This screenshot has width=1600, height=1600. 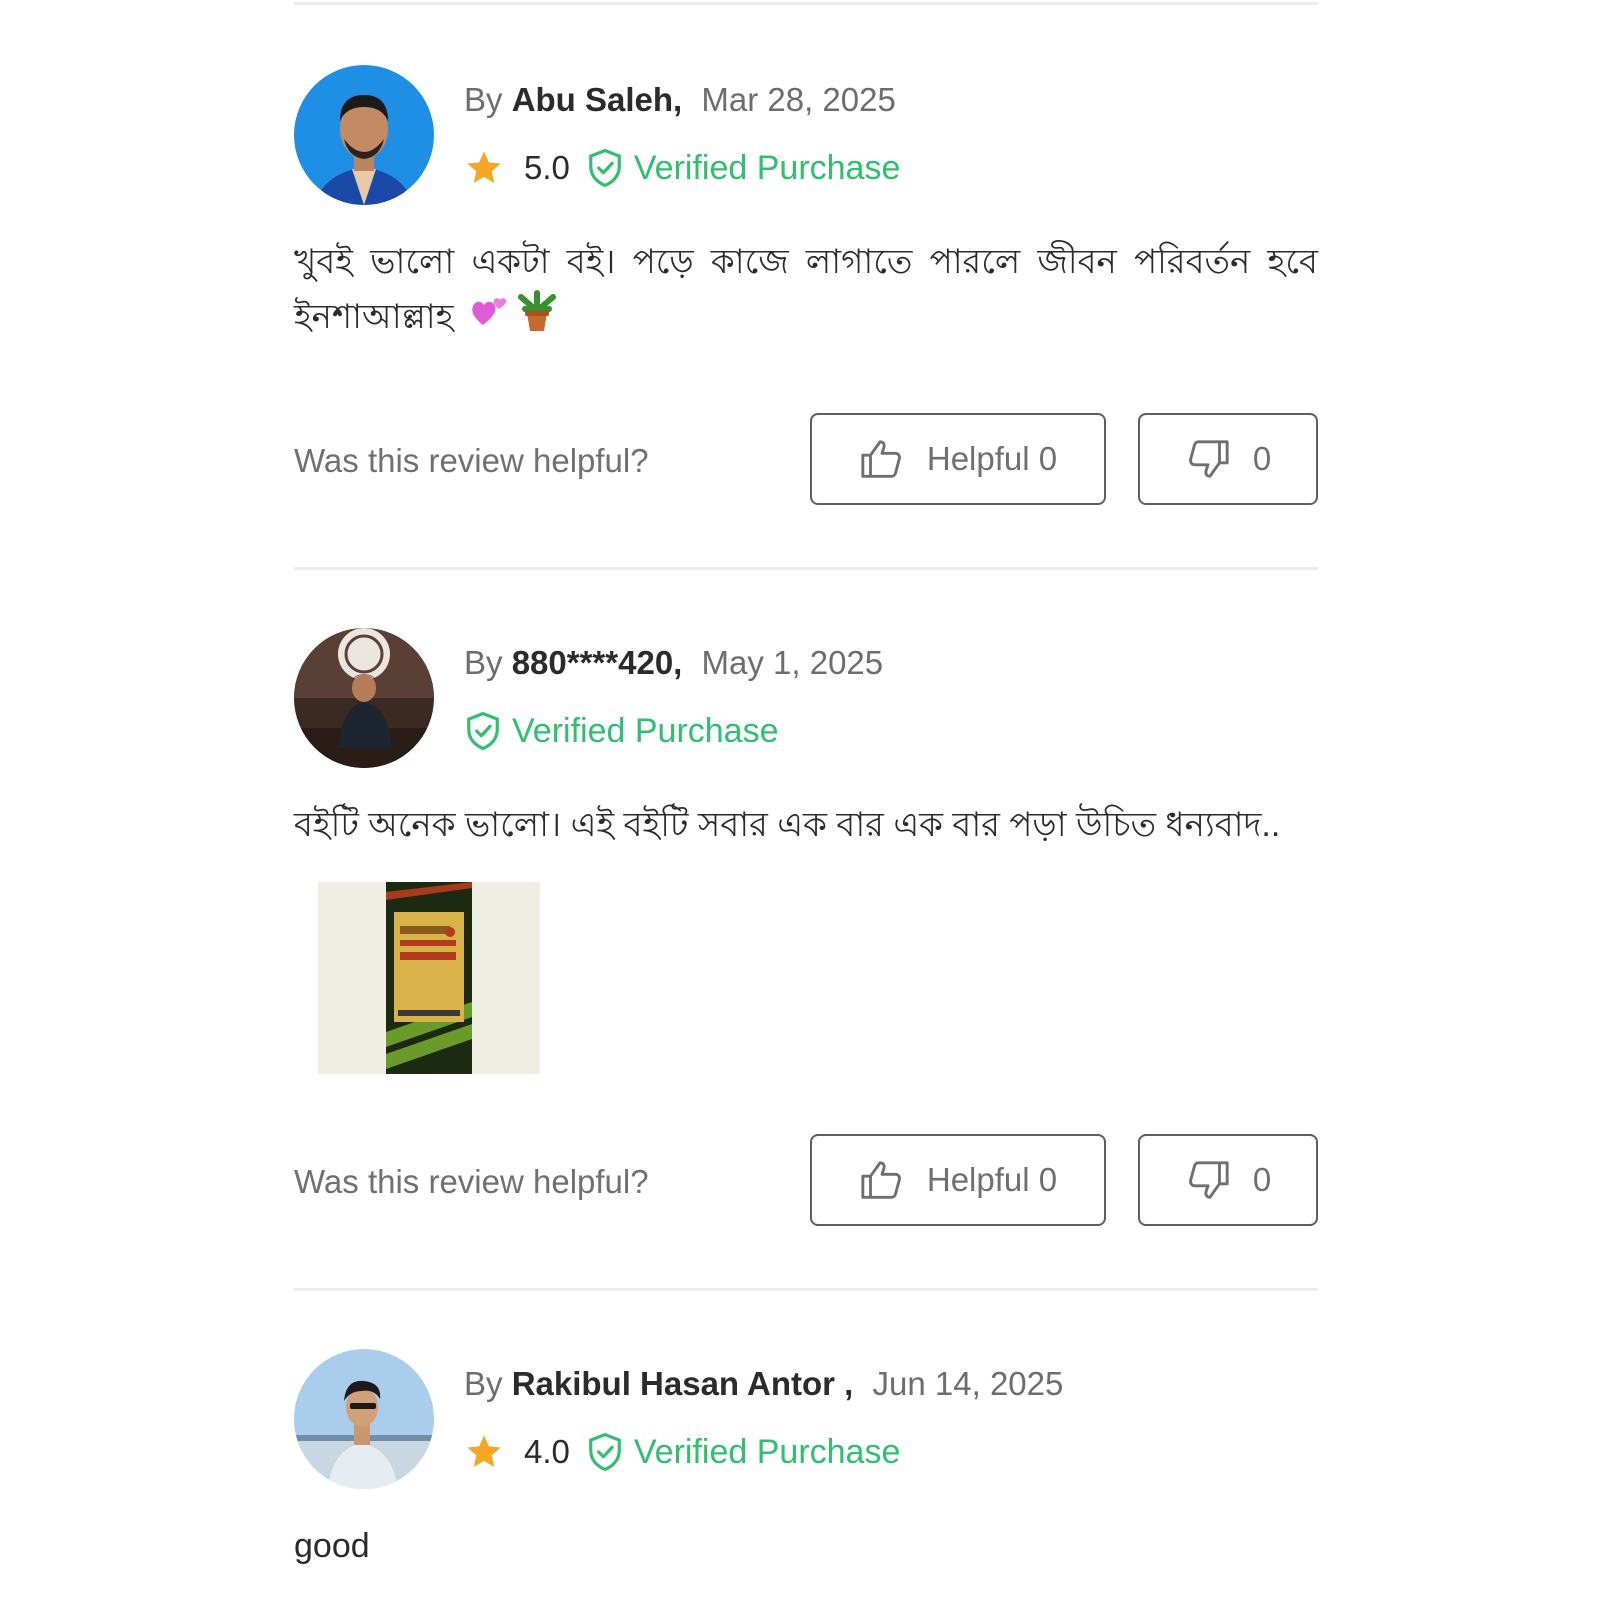 What do you see at coordinates (792, 662) in the screenshot?
I see `review-date: May 1, 2025` at bounding box center [792, 662].